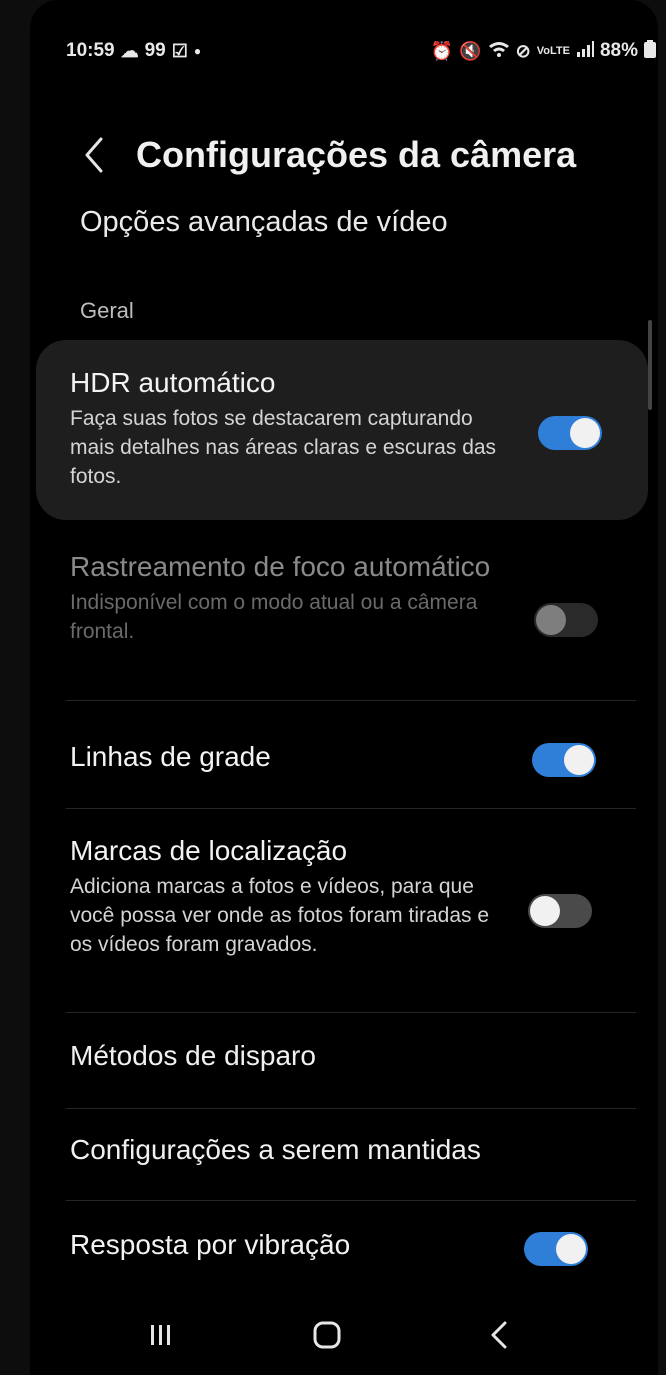 The image size is (666, 1375). Describe the element at coordinates (356, 154) in the screenshot. I see `page-title: Configurações da câmera` at that location.